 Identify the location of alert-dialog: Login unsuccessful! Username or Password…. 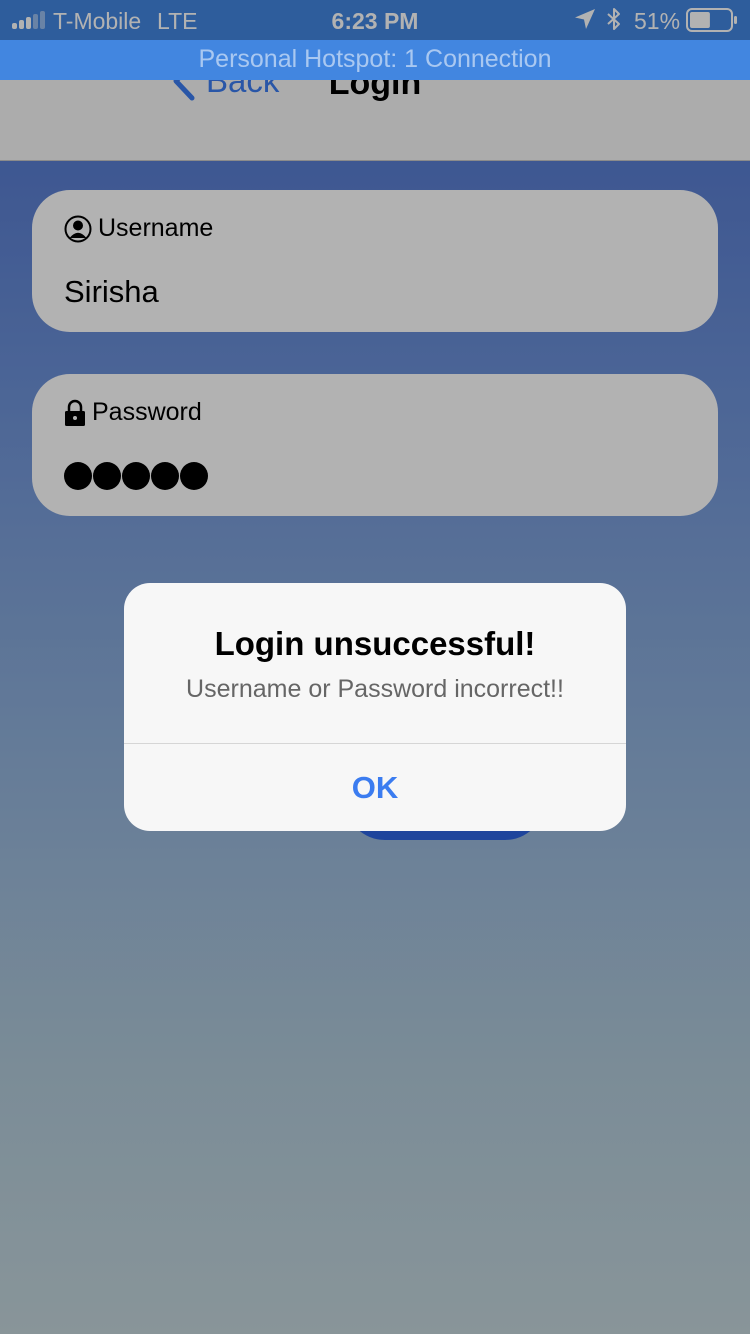
(375, 707).